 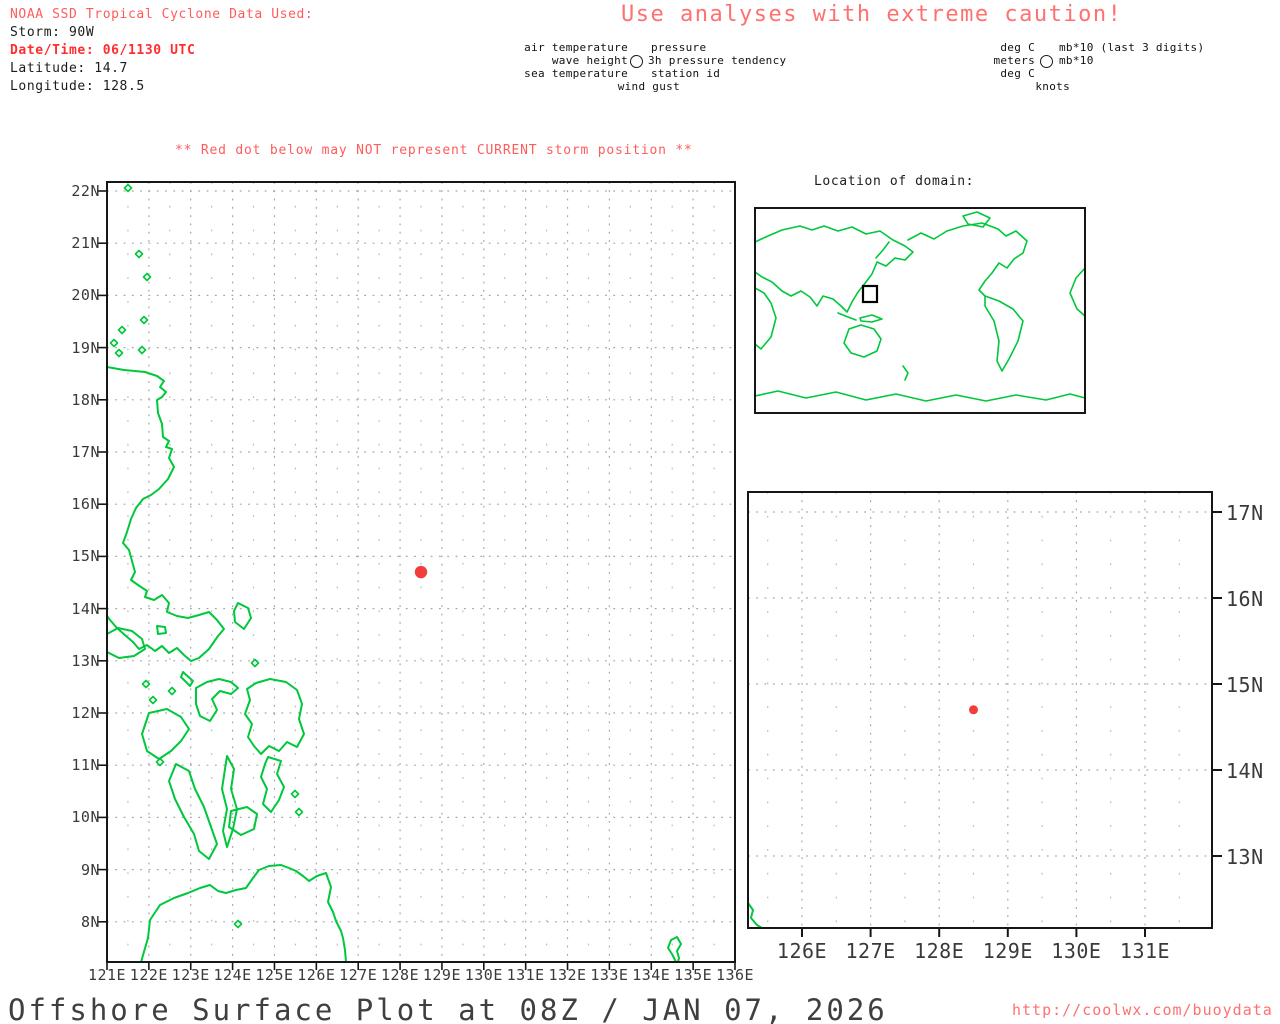 I want to click on inset-map-border, so click(x=920, y=310).